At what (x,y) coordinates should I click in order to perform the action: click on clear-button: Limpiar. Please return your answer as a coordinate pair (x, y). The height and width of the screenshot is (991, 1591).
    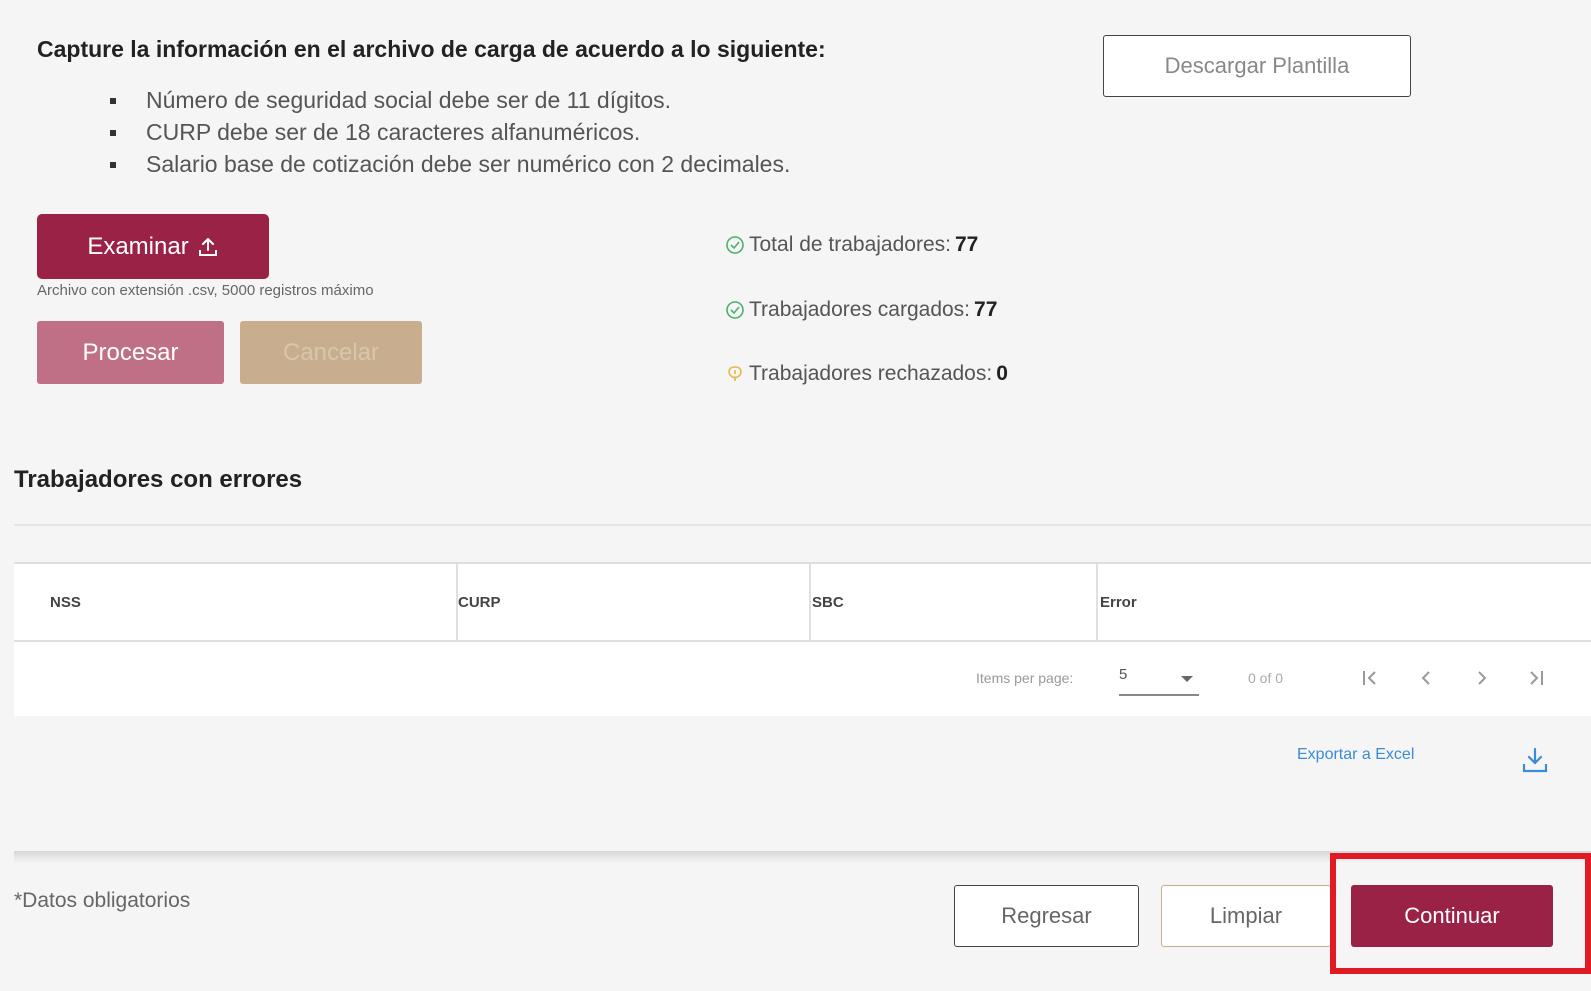
    Looking at the image, I should click on (1246, 916).